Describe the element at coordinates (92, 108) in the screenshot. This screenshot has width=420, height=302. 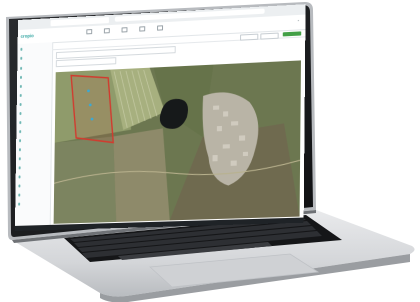
I see `selected-field-outline` at that location.